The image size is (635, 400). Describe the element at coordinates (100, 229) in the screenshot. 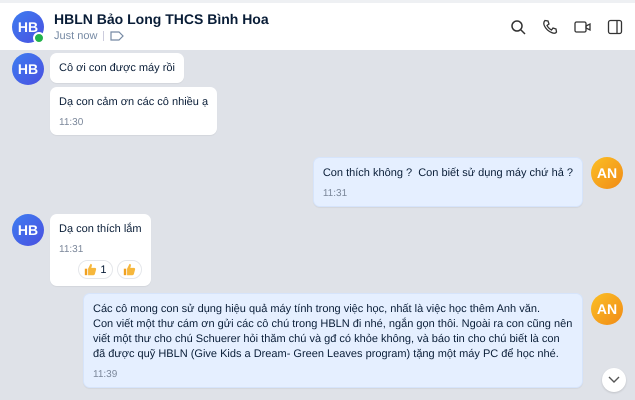

I see `message-text: Dạ con thích lắm` at that location.